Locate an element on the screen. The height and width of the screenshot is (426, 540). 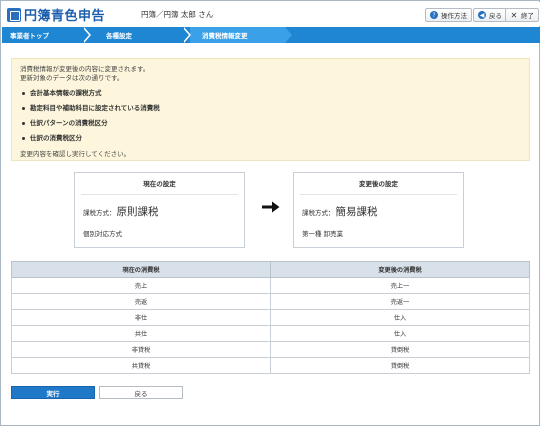
help-button-label: 操作方法 is located at coordinates (454, 16).